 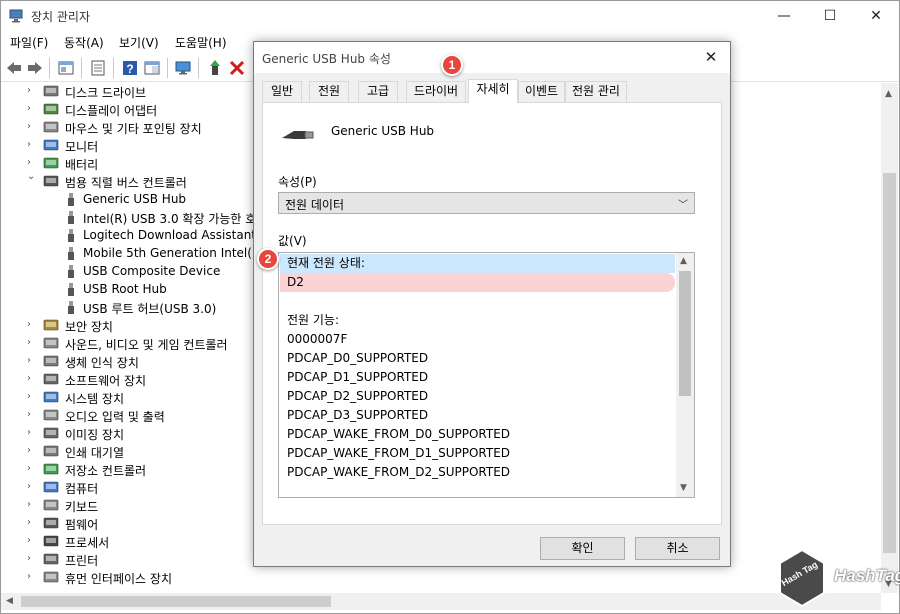 What do you see at coordinates (35, 68) in the screenshot?
I see `forward-arrow-icon` at bounding box center [35, 68].